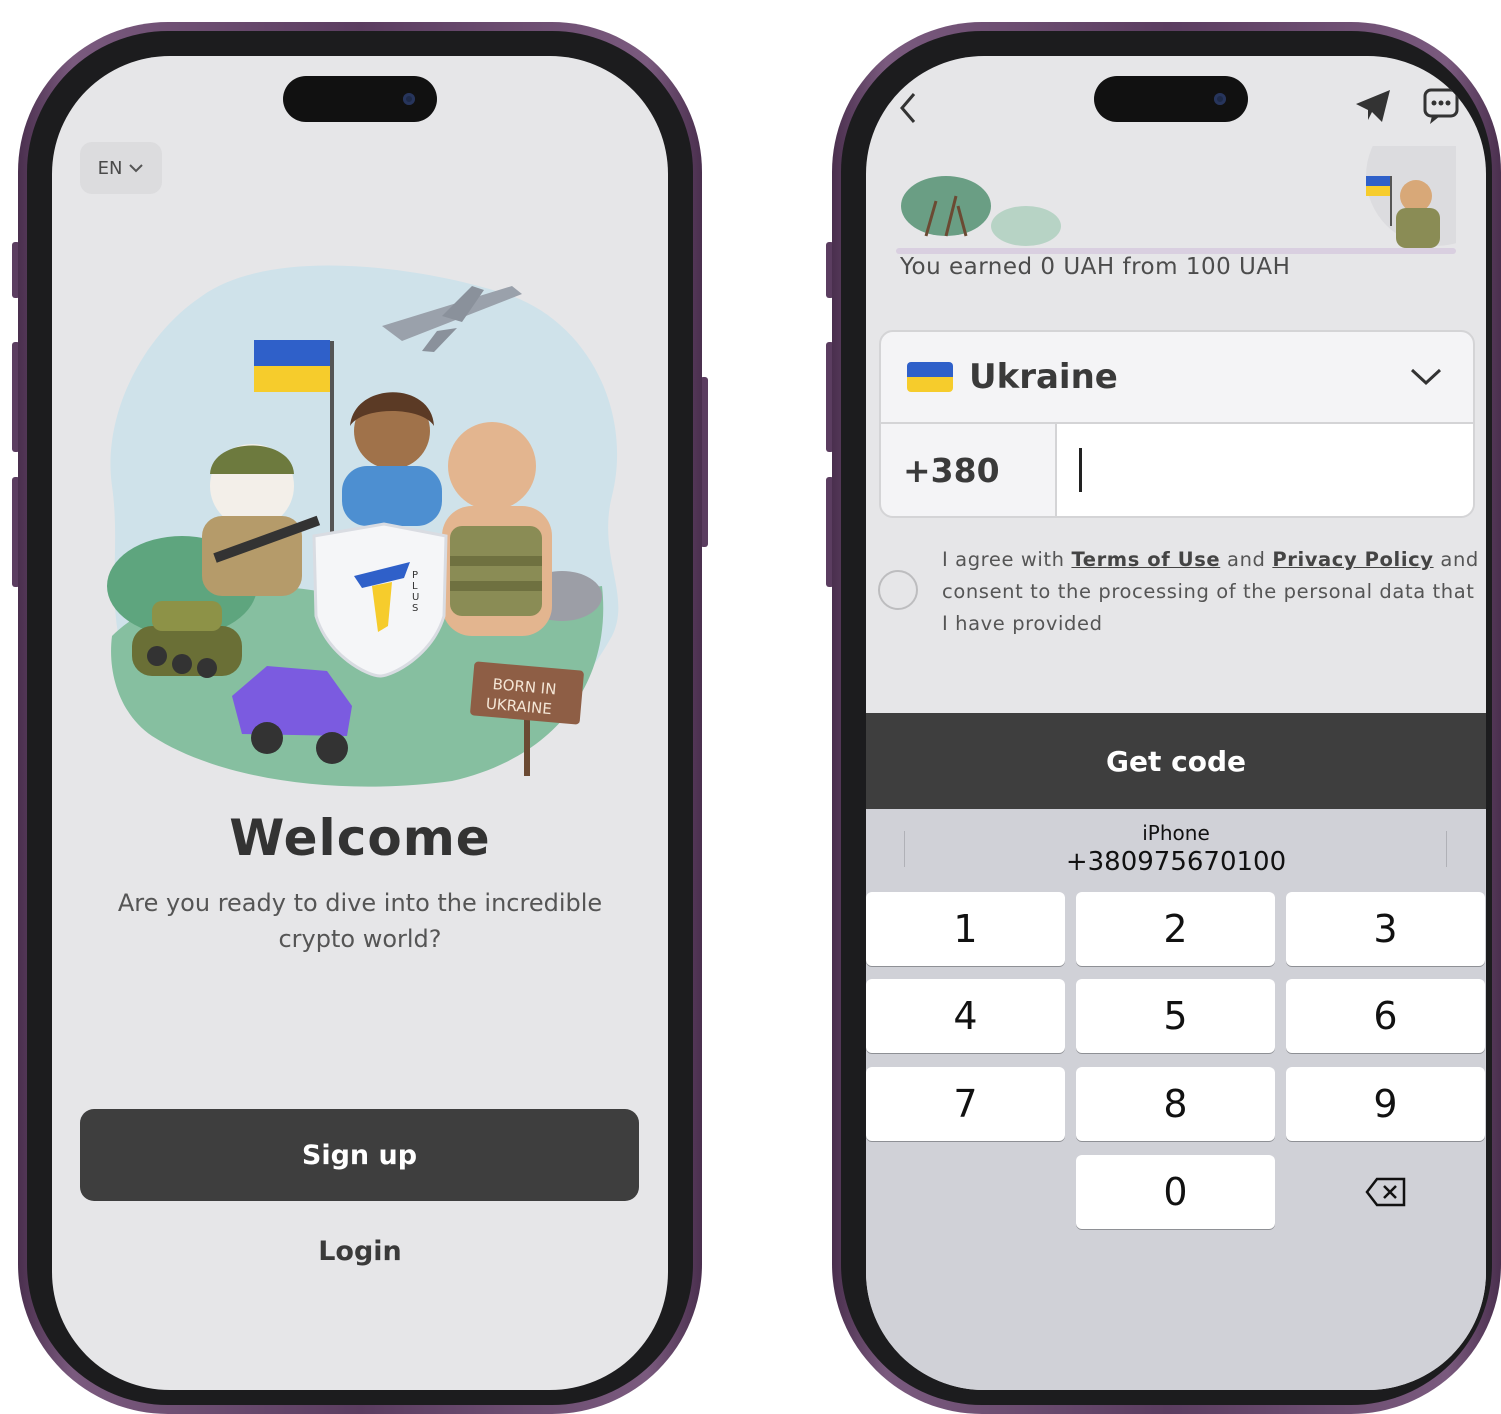 The height and width of the screenshot is (1414, 1501). Describe the element at coordinates (965, 1016) in the screenshot. I see `key-4: 4` at that location.